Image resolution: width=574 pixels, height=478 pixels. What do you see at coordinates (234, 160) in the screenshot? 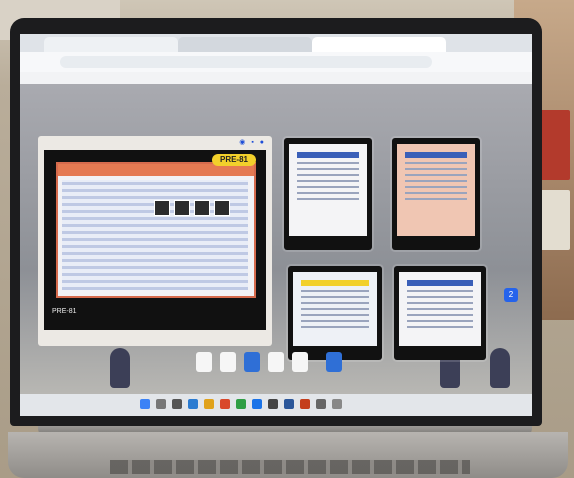
I see `slide-title-badge: PRE-81` at bounding box center [234, 160].